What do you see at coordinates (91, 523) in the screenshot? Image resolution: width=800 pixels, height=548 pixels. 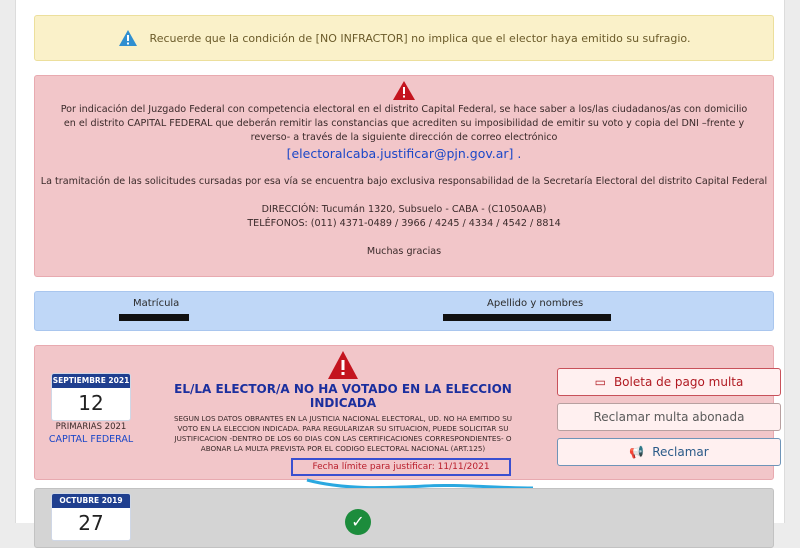 I see `election-day: 27` at bounding box center [91, 523].